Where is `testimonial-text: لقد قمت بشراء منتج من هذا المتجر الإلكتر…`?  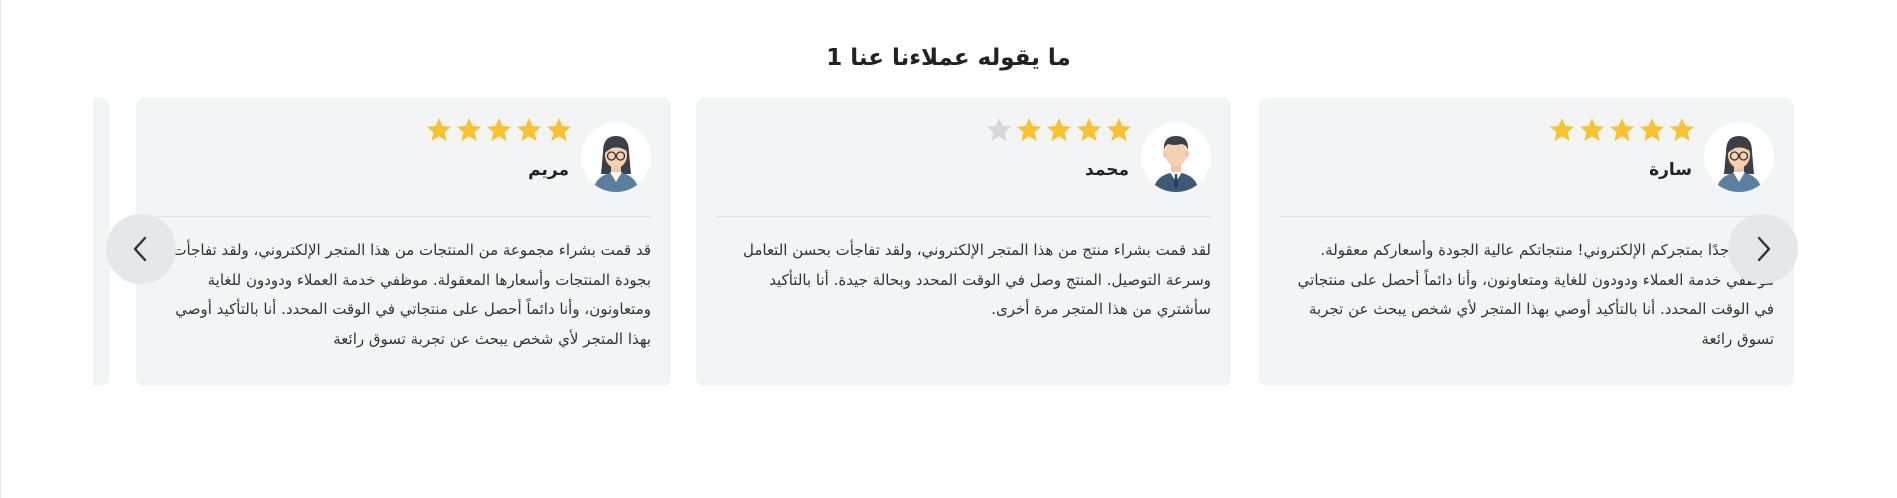 testimonial-text: لقد قمت بشراء منتج من هذا المتجر الإلكتر… is located at coordinates (976, 279).